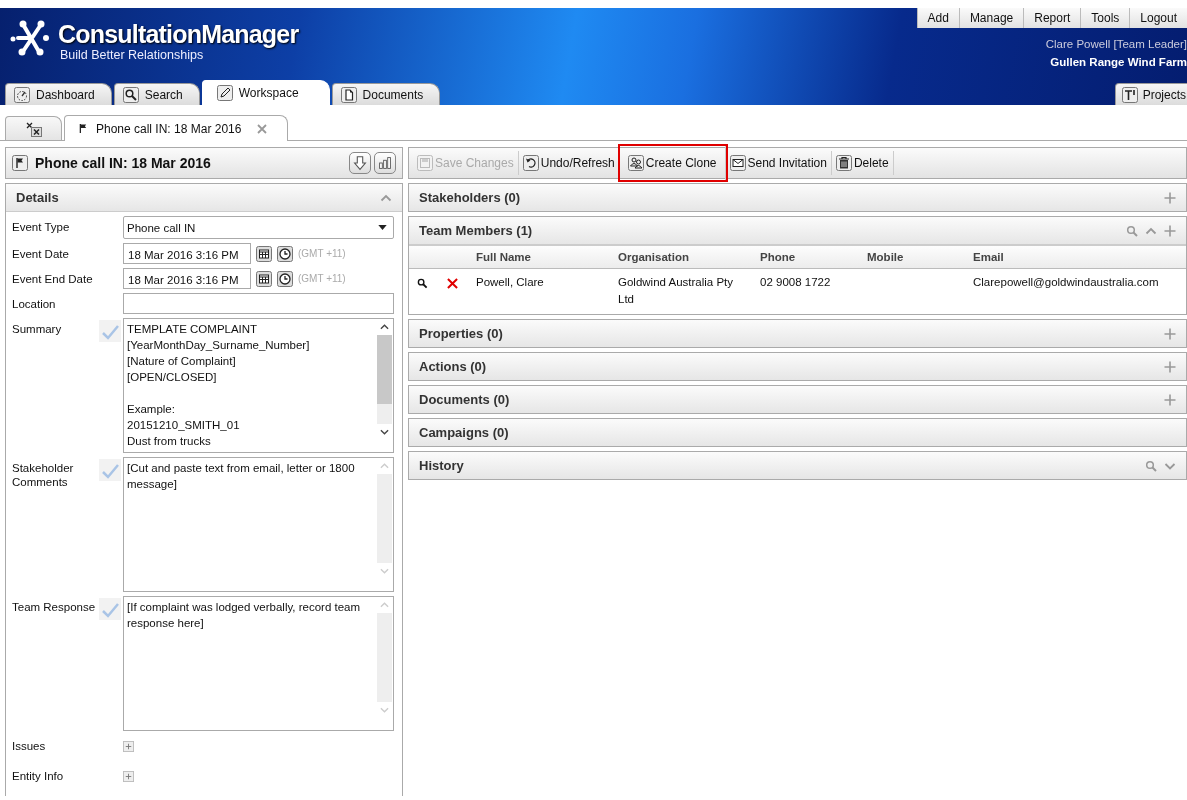 This screenshot has height=800, width=1187. Describe the element at coordinates (797, 366) in the screenshot. I see `section-header: Actions (0)` at that location.